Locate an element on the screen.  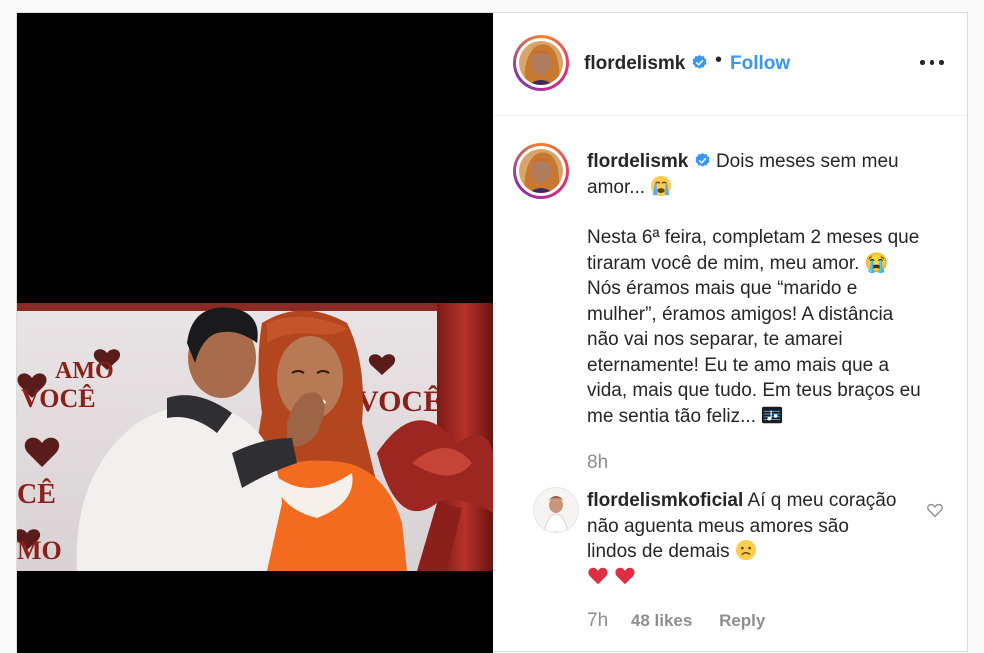
header-username-row: flordelismk is located at coordinates (646, 64).